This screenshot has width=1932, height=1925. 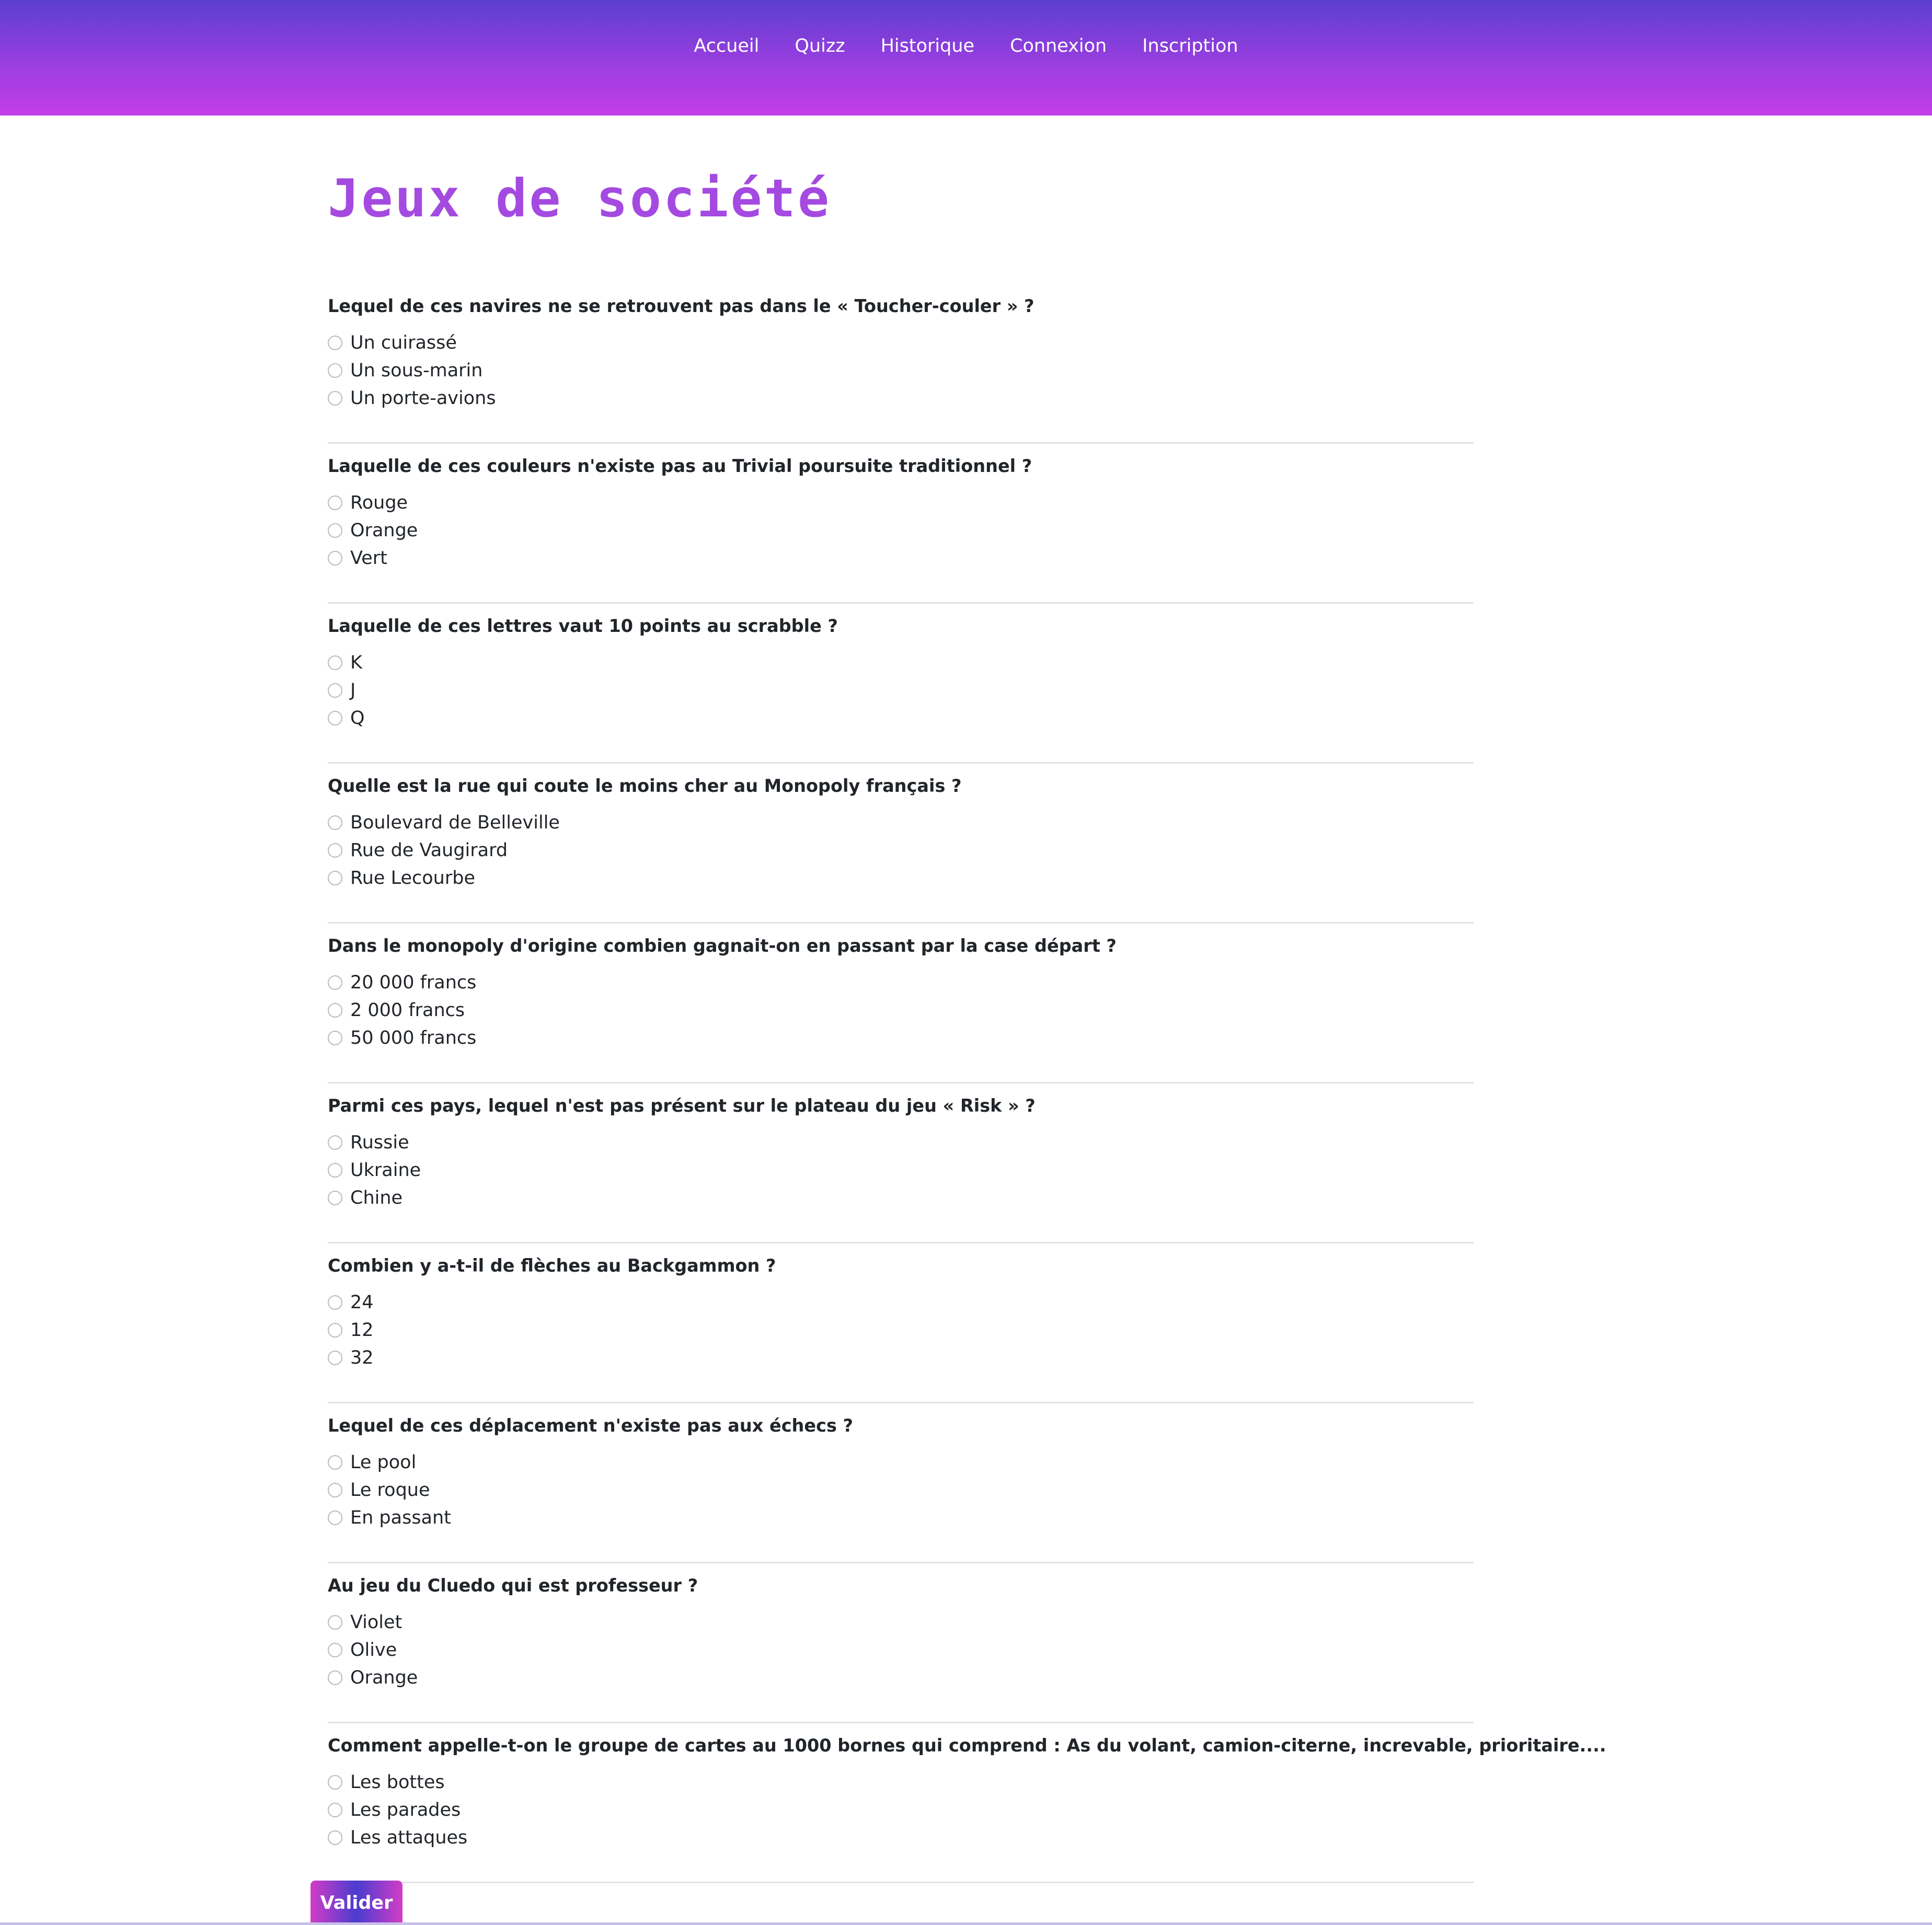 I want to click on answer-option: Olive, so click(x=373, y=1650).